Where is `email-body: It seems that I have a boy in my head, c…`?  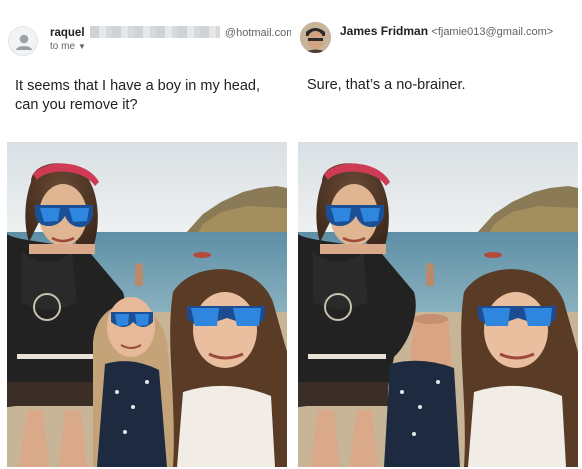 email-body: It seems that I have a boy in my head, c… is located at coordinates (138, 95).